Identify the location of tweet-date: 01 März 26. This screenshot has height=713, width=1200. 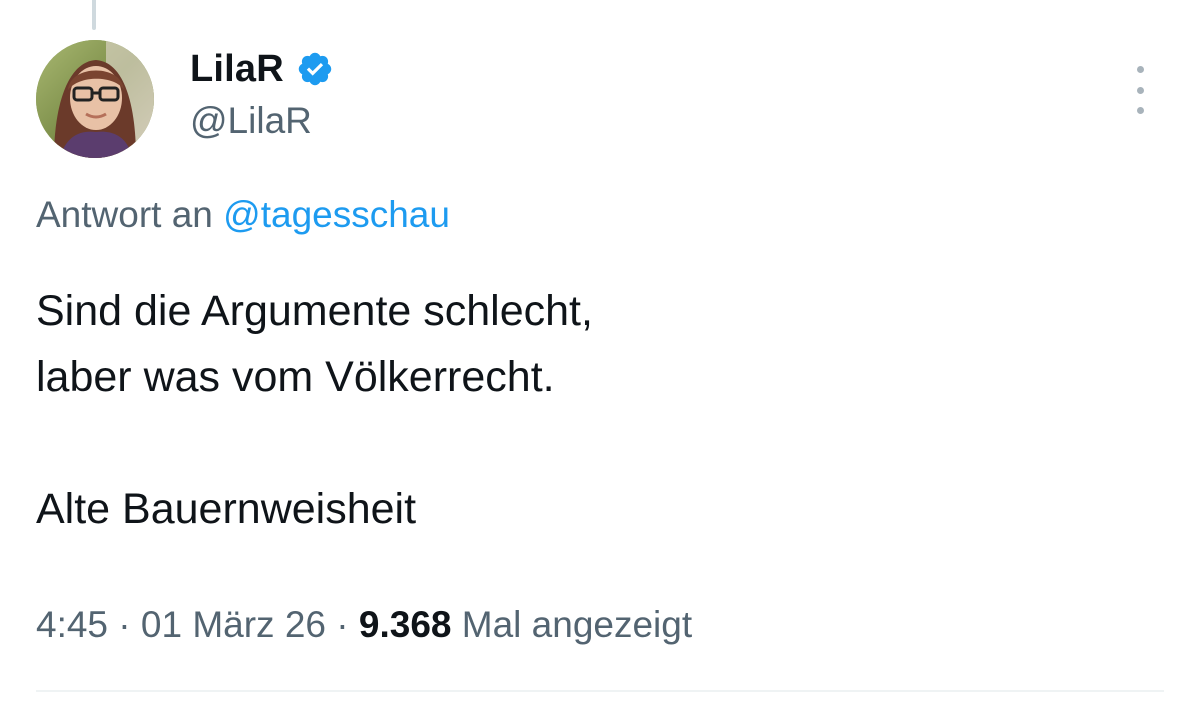
(233, 624).